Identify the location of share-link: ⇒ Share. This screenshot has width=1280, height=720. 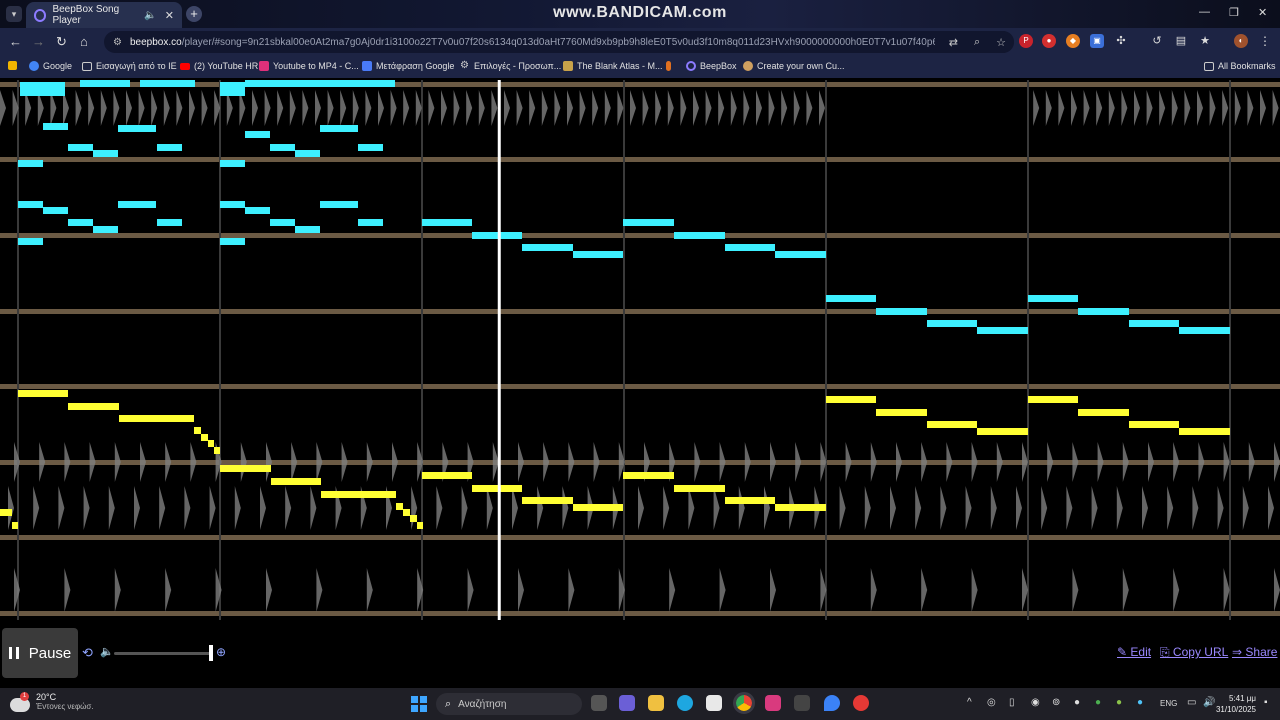
(1254, 652).